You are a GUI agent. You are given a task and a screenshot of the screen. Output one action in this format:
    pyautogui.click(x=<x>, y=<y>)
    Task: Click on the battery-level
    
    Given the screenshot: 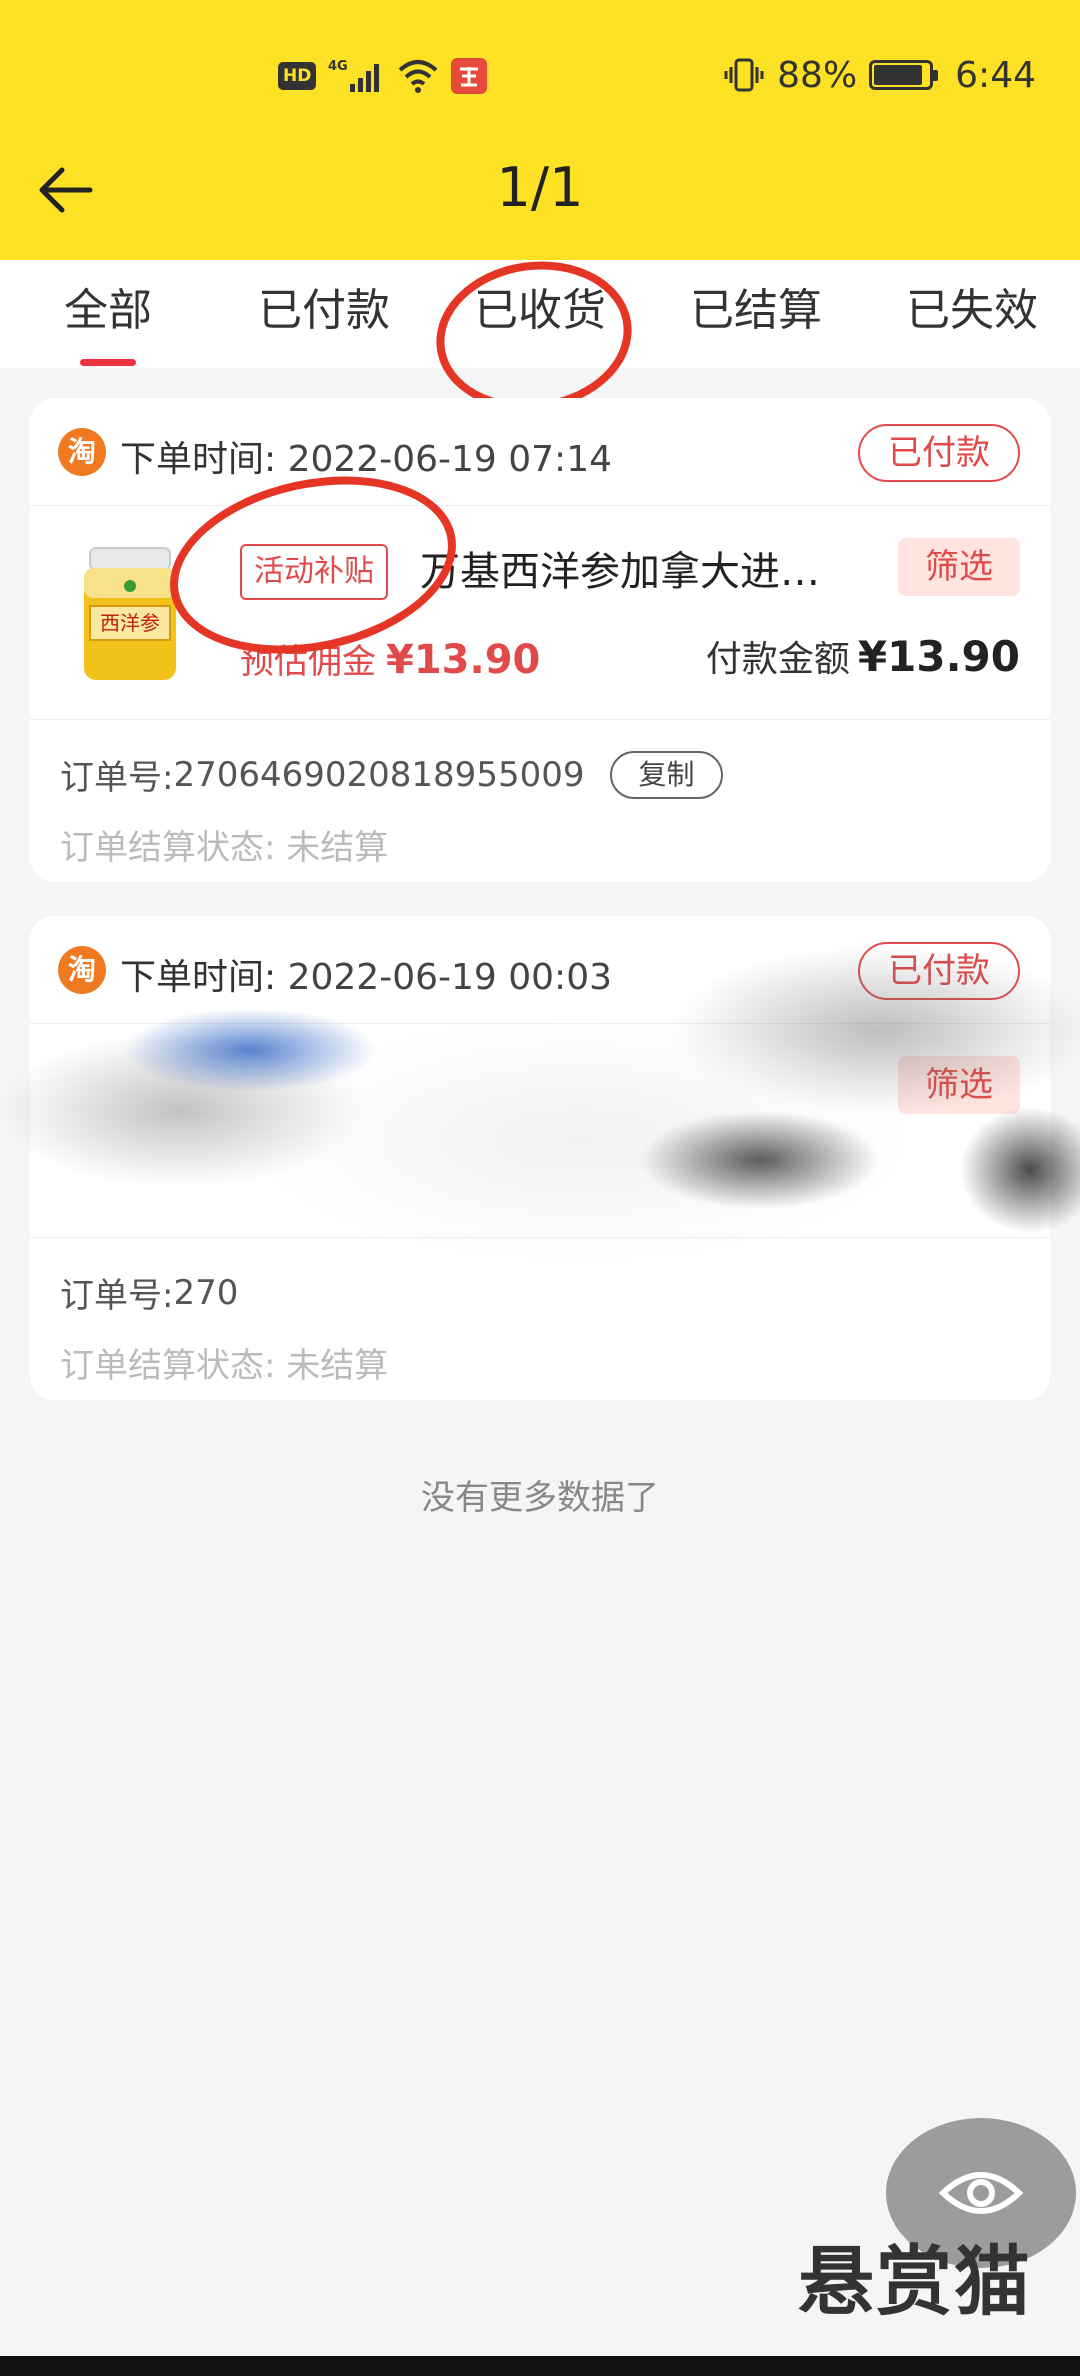 What is the action you would take?
    pyautogui.click(x=898, y=75)
    